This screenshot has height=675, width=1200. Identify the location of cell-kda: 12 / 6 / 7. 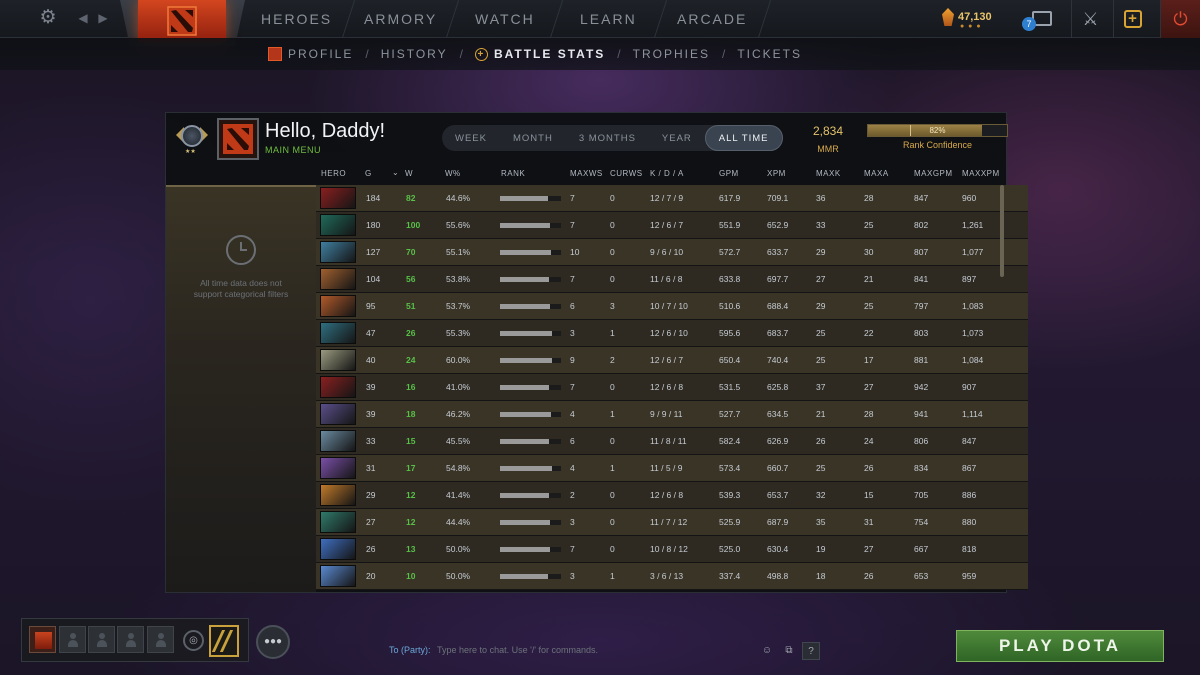
(667, 360).